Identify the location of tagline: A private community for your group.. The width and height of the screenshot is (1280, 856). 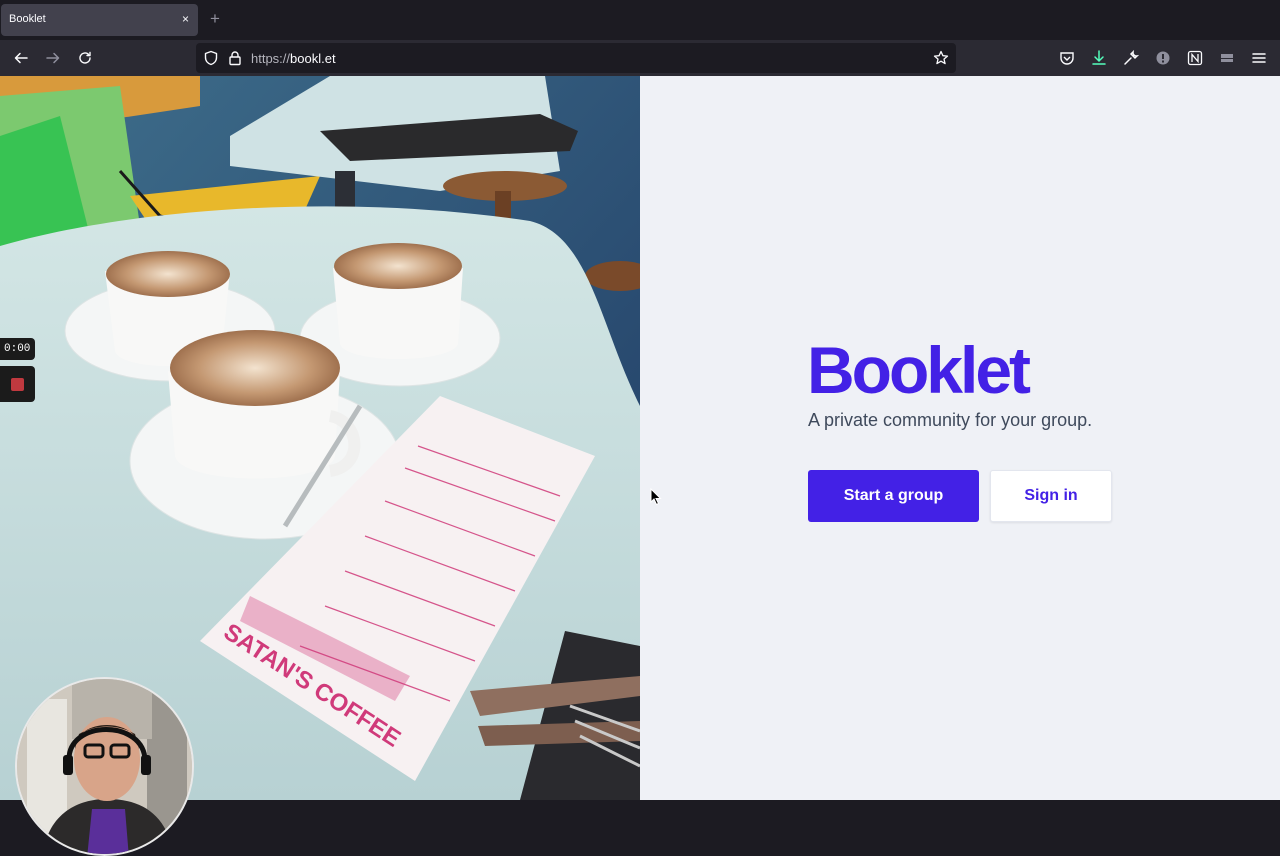
(950, 420).